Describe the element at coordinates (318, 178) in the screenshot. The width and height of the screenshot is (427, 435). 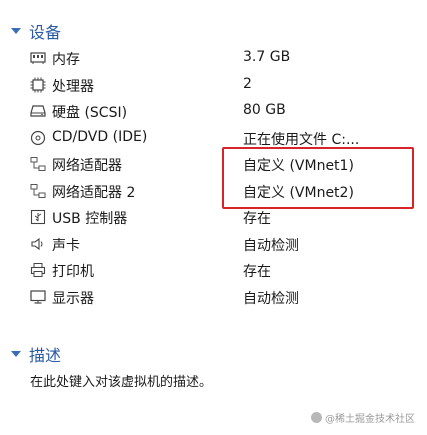
I see `highlight-annotation-box` at that location.